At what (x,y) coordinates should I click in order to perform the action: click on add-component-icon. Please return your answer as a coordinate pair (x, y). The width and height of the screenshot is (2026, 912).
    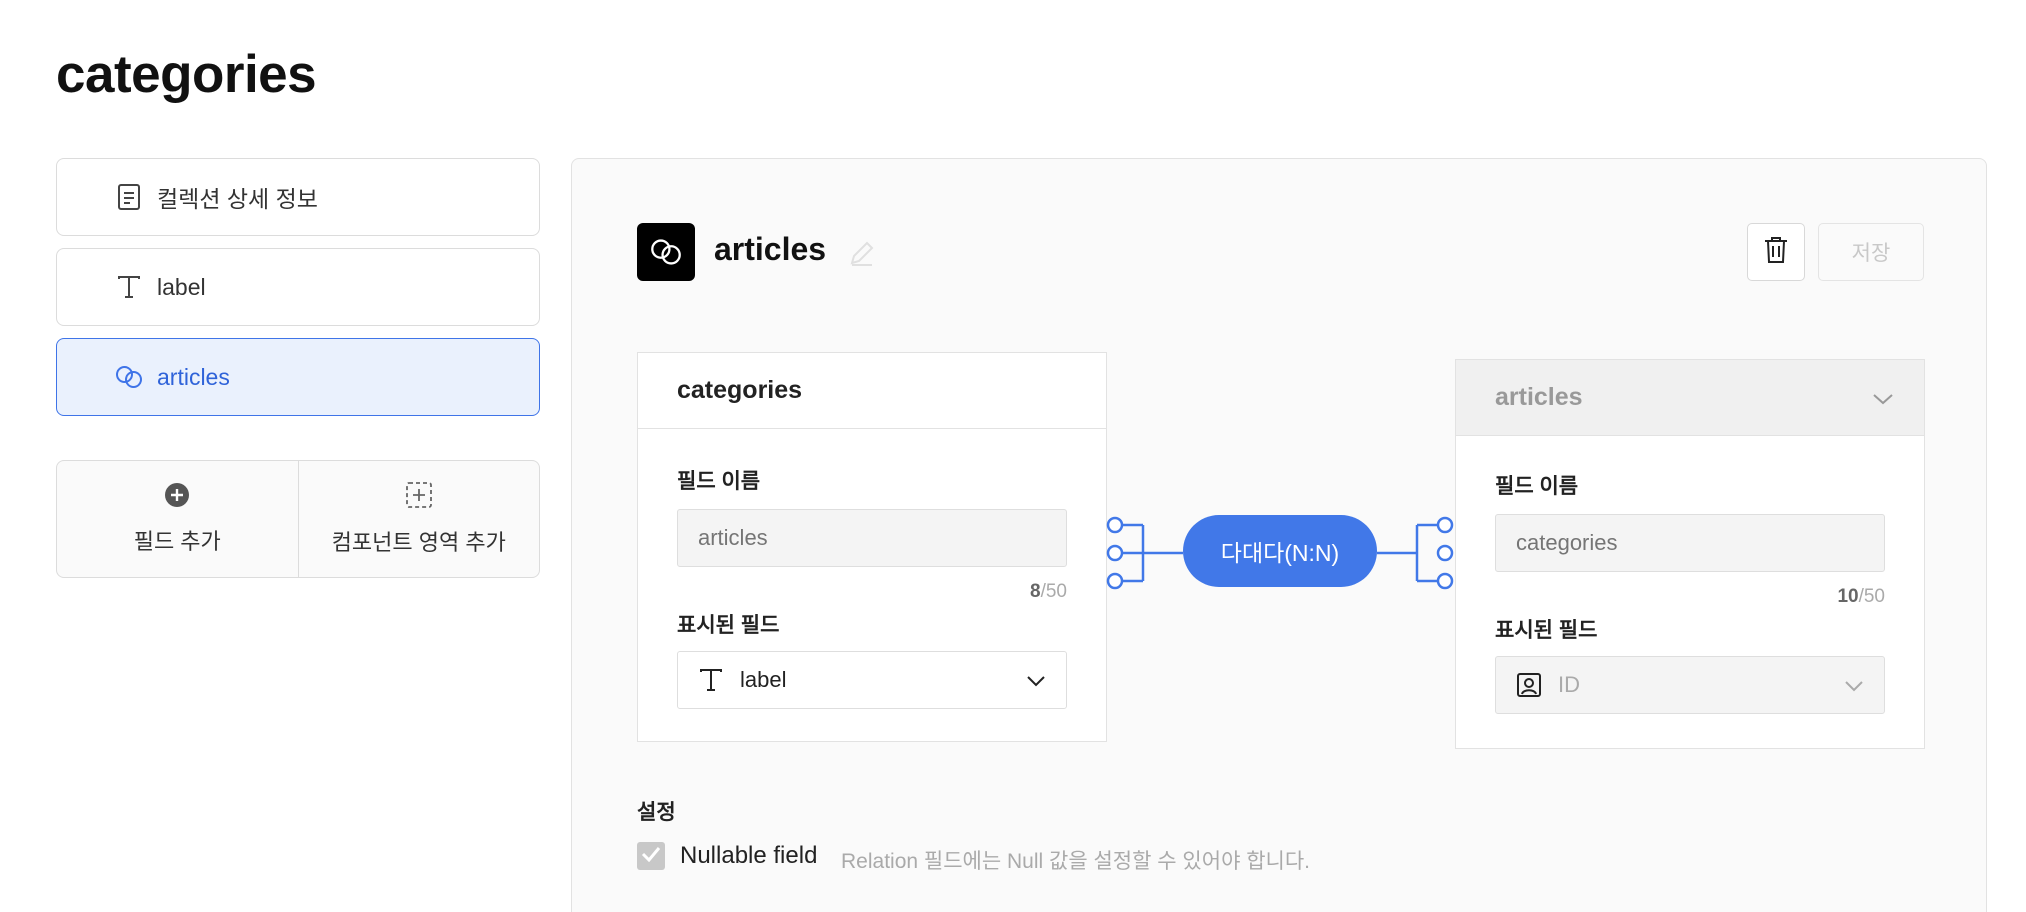
    Looking at the image, I should click on (419, 498).